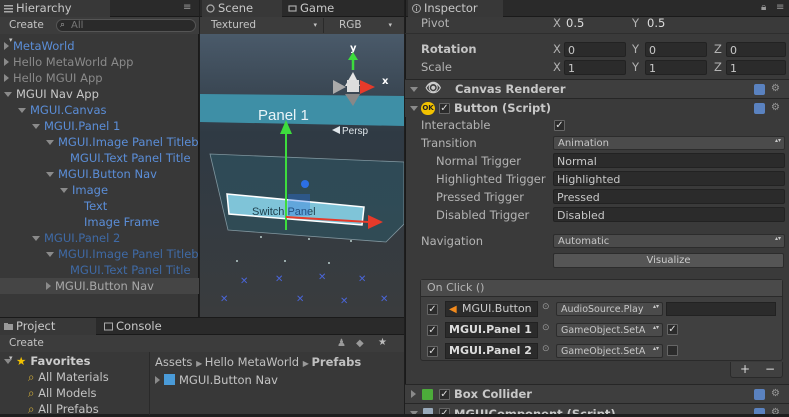 The width and height of the screenshot is (789, 417). I want to click on favorite-item: ⌕ All Materials, so click(68, 377).